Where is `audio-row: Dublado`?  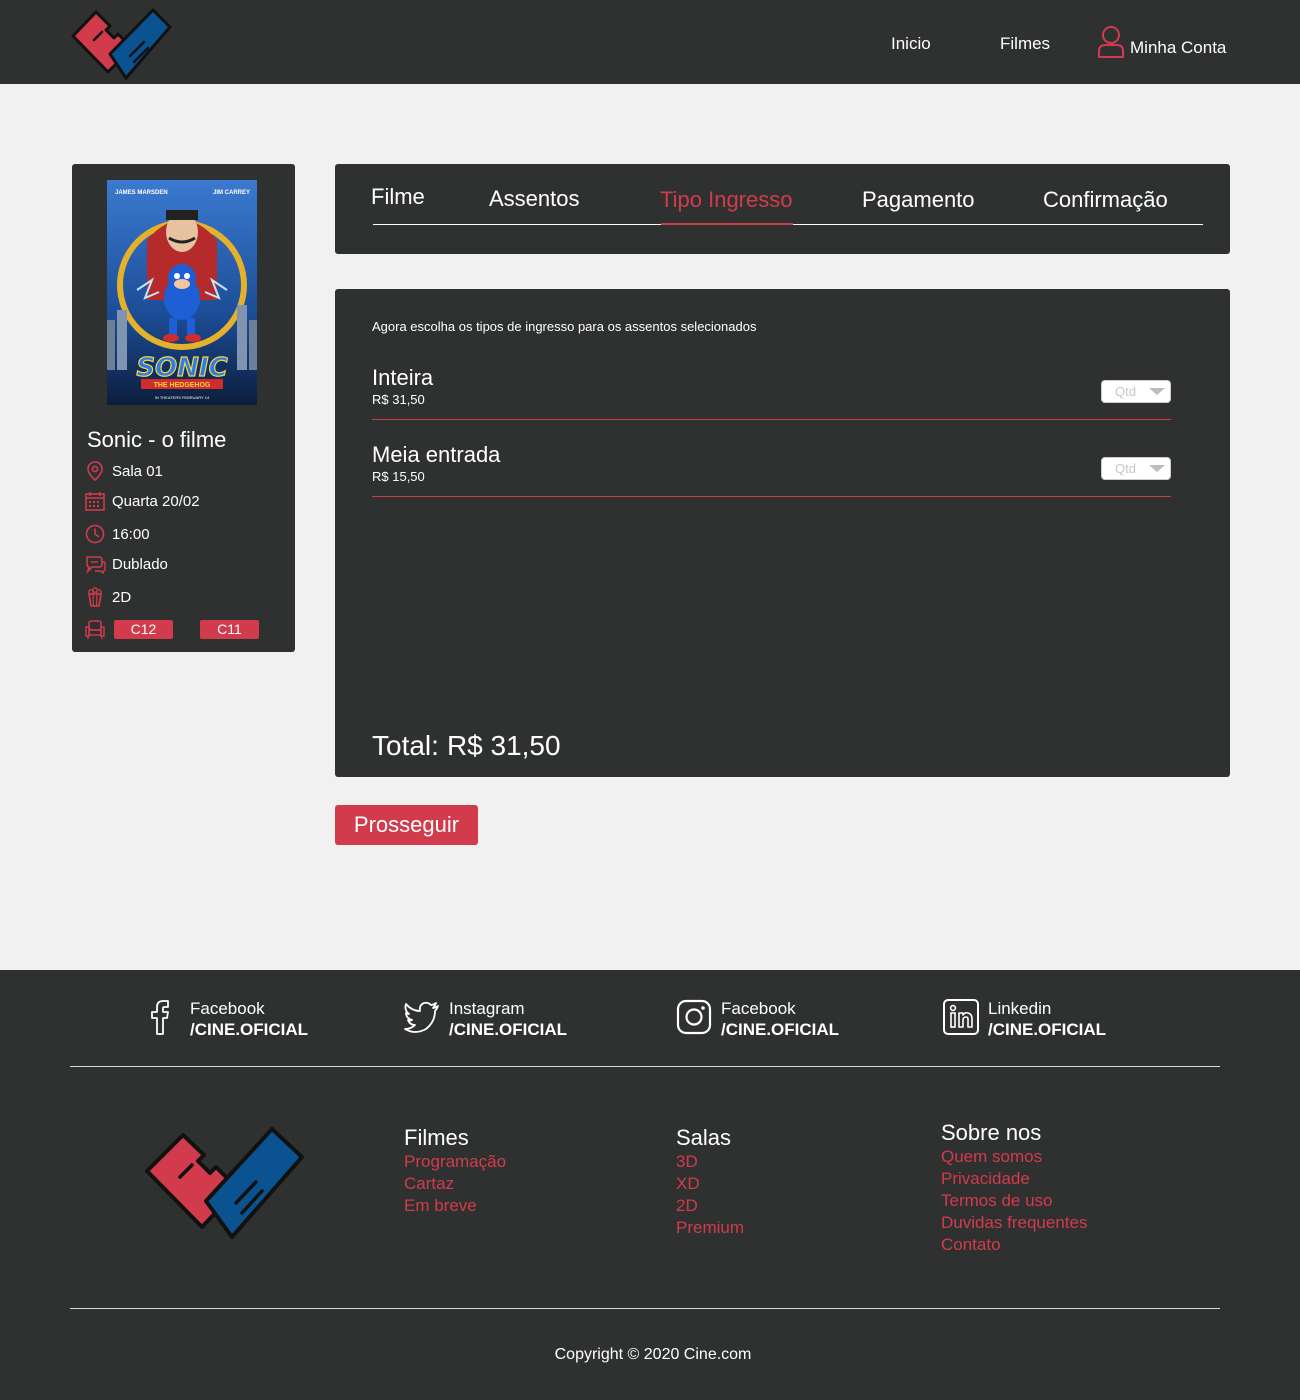 audio-row: Dublado is located at coordinates (126, 564).